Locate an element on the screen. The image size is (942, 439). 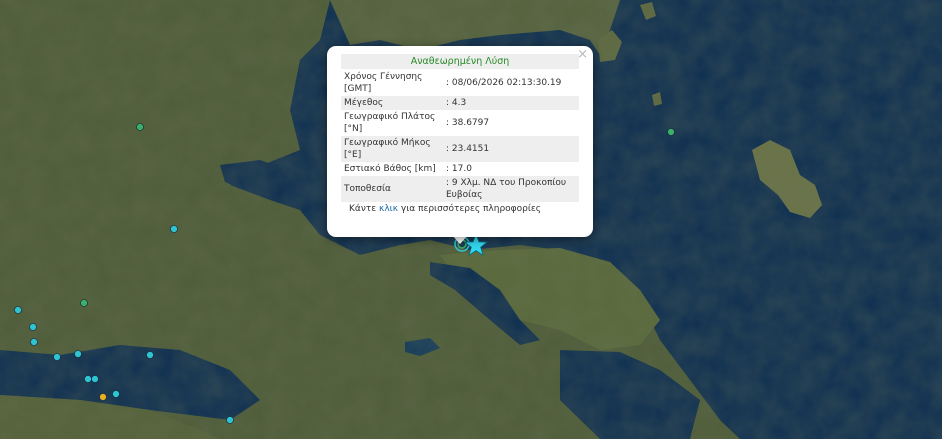
row-label: Τοποθεσία is located at coordinates (392, 189).